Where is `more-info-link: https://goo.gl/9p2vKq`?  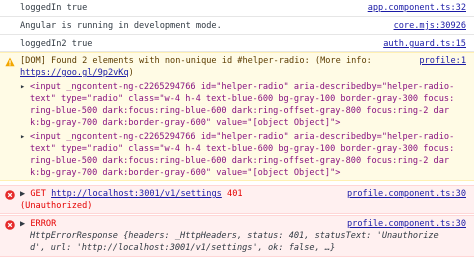
more-info-link: https://goo.gl/9p2vKq is located at coordinates (74, 73).